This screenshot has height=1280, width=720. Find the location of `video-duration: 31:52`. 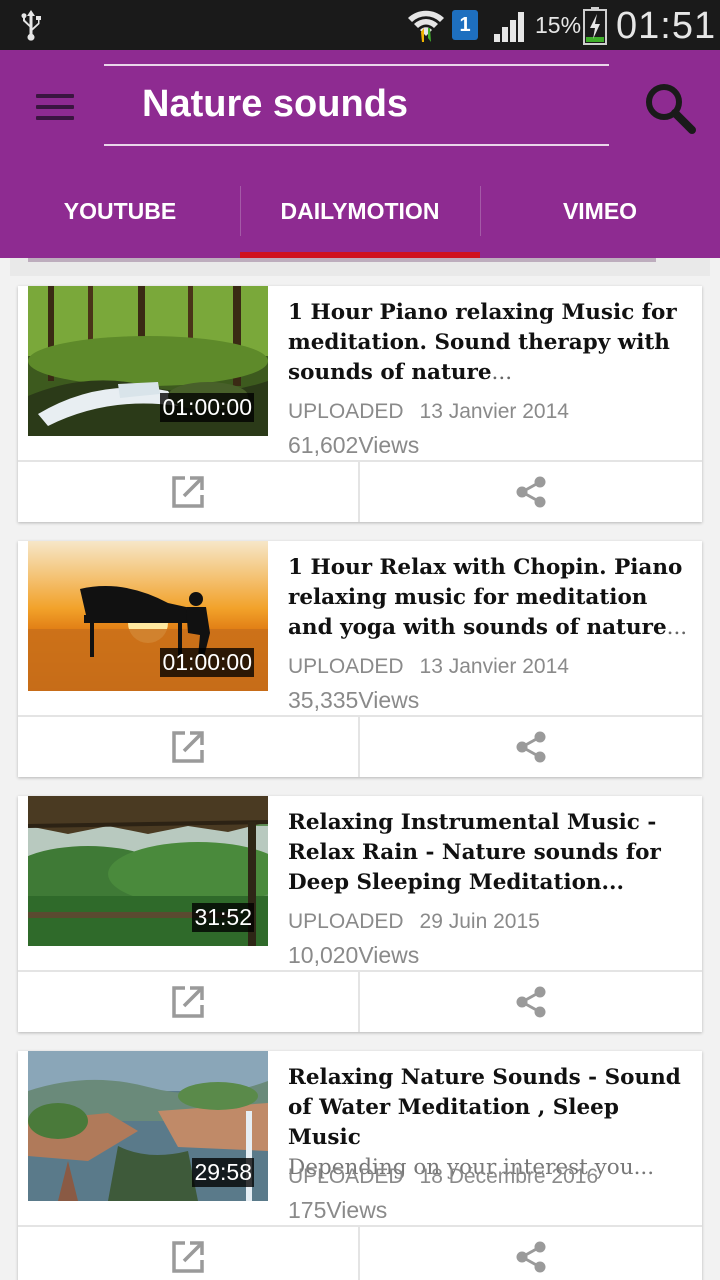

video-duration: 31:52 is located at coordinates (223, 917).